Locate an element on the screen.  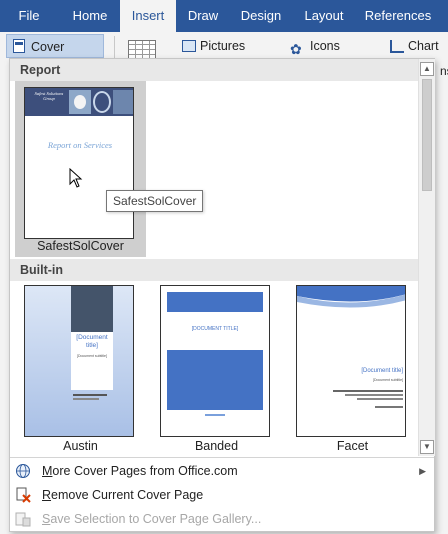
tab-layout: Layout is located at coordinates (324, 16).